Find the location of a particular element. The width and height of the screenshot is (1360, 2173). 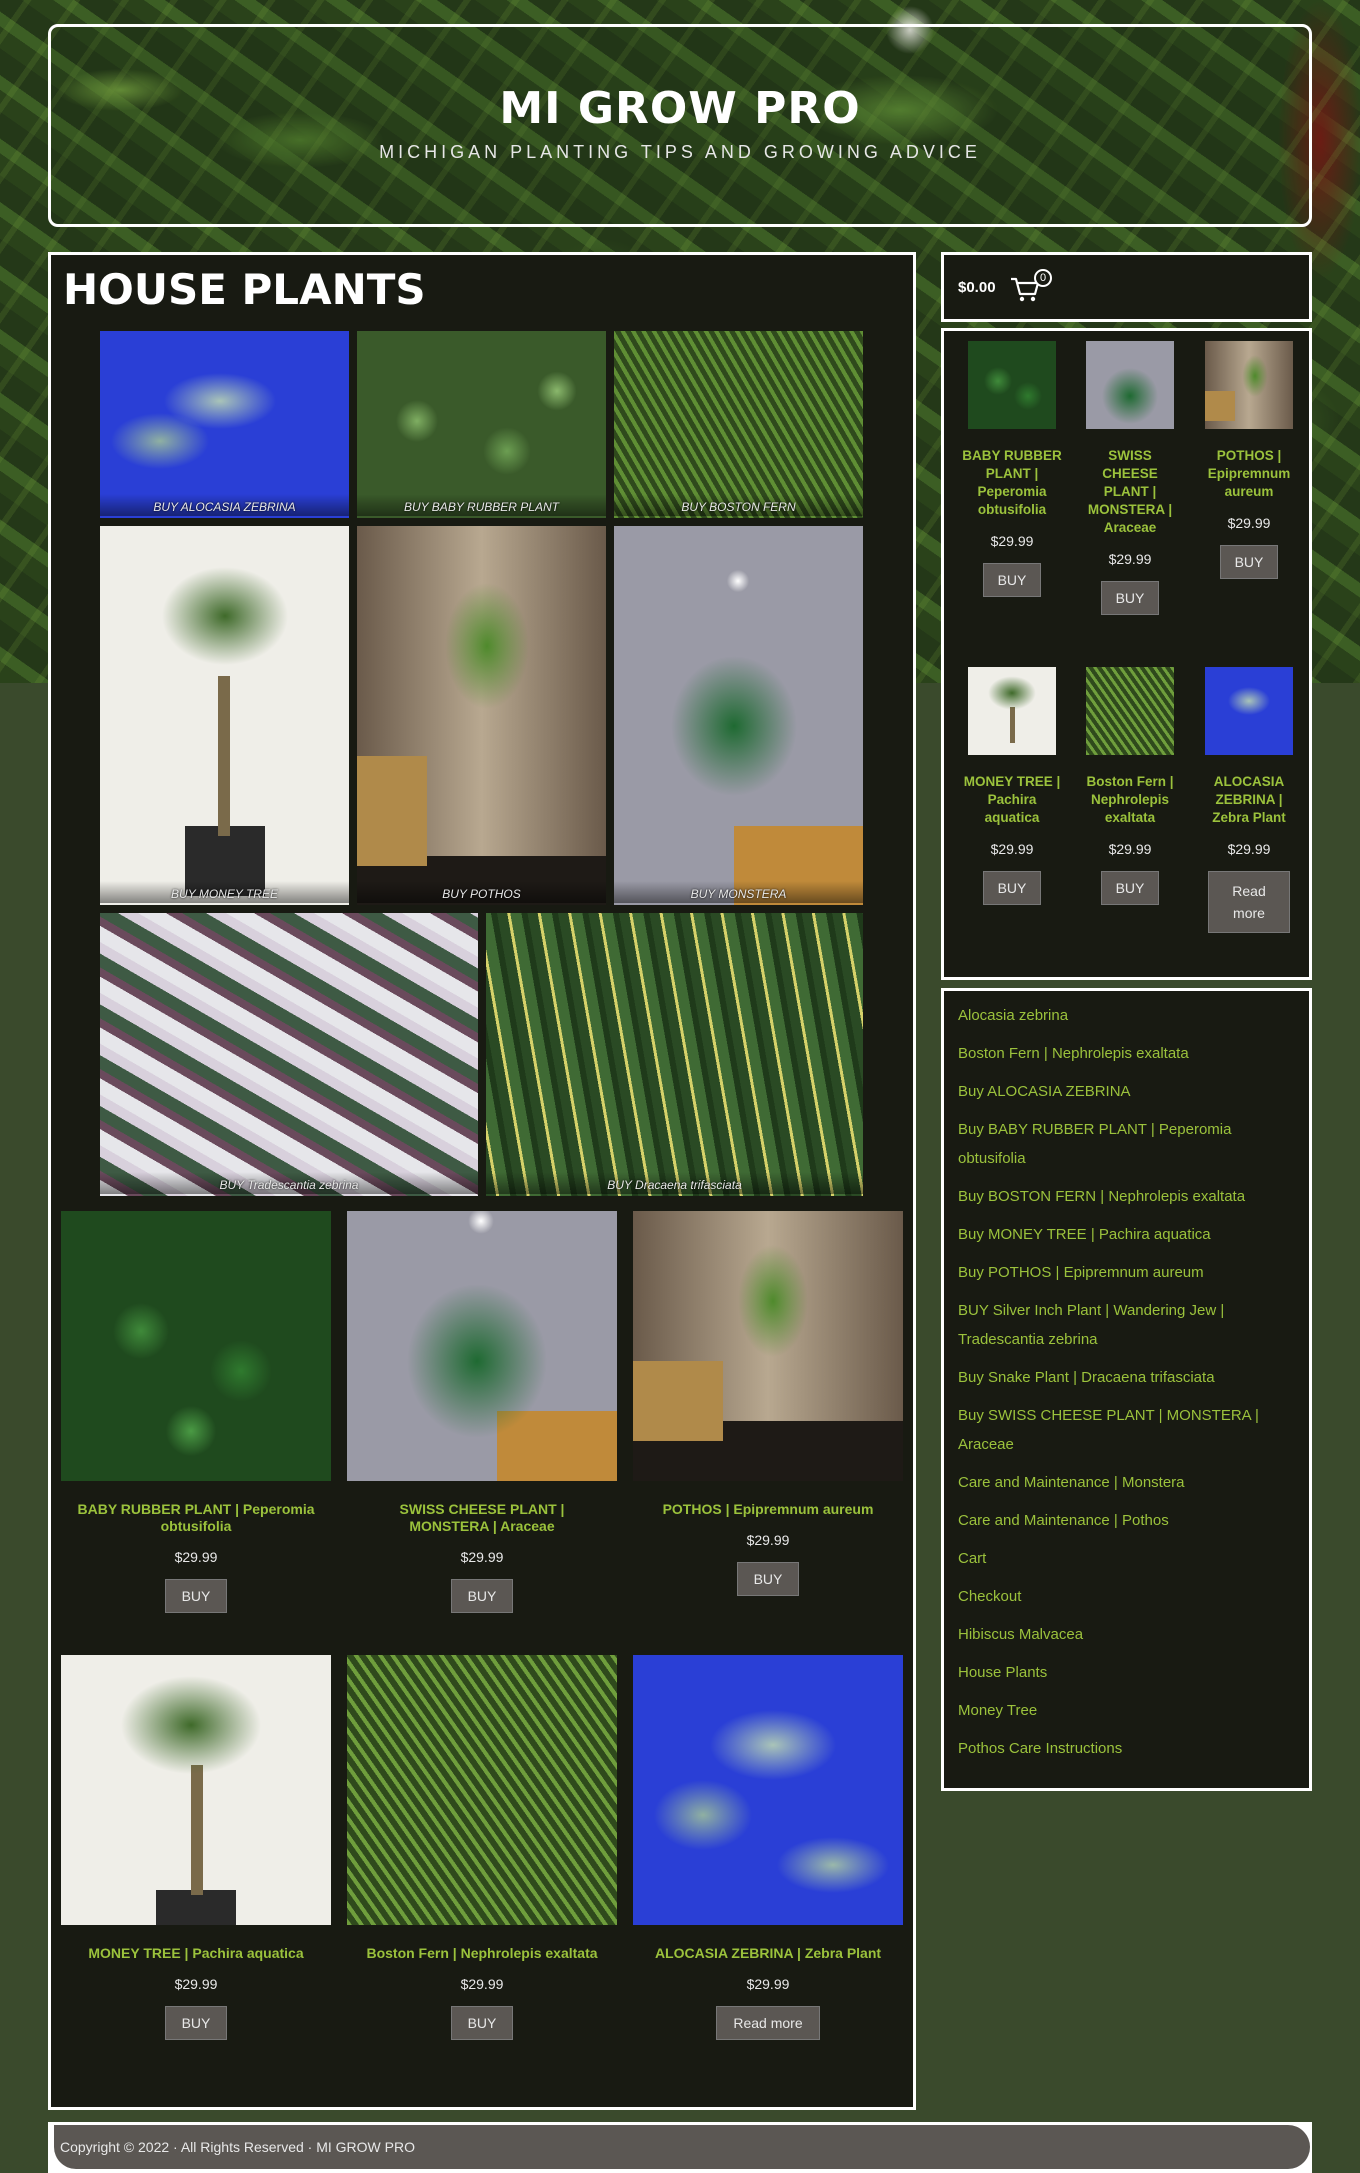

gallery-tile-monstera: BUY MONSTERA is located at coordinates (738, 715).